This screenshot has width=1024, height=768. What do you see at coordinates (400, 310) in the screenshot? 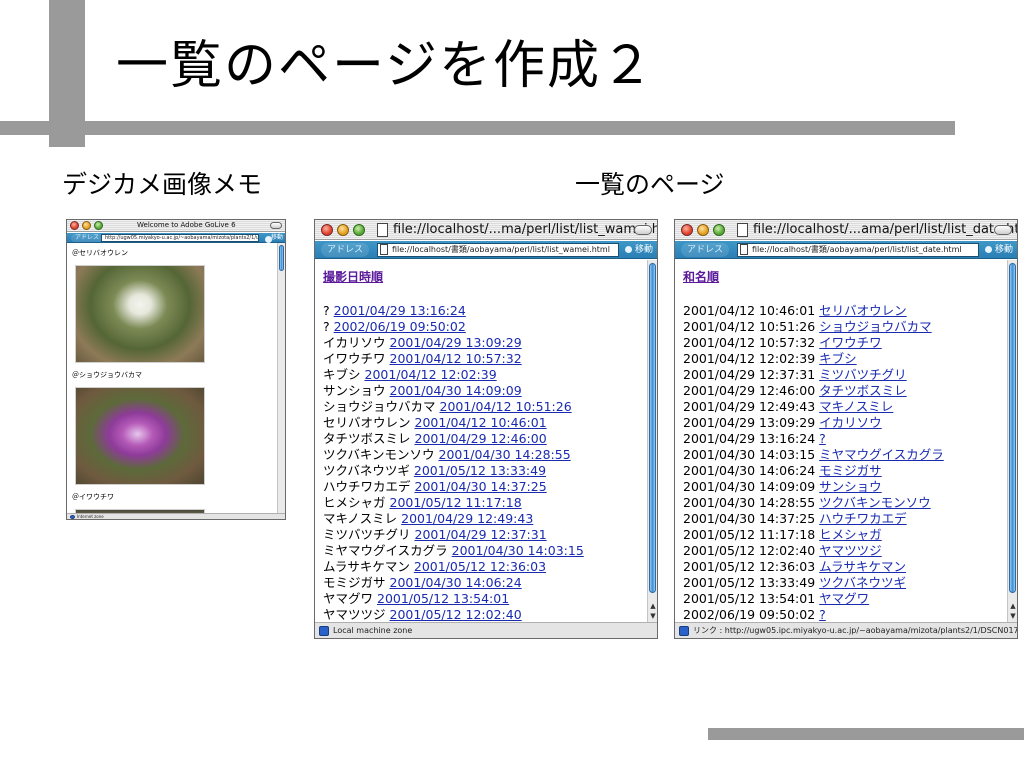
I see `entry-link: 2001/04/29 13:16:24` at bounding box center [400, 310].